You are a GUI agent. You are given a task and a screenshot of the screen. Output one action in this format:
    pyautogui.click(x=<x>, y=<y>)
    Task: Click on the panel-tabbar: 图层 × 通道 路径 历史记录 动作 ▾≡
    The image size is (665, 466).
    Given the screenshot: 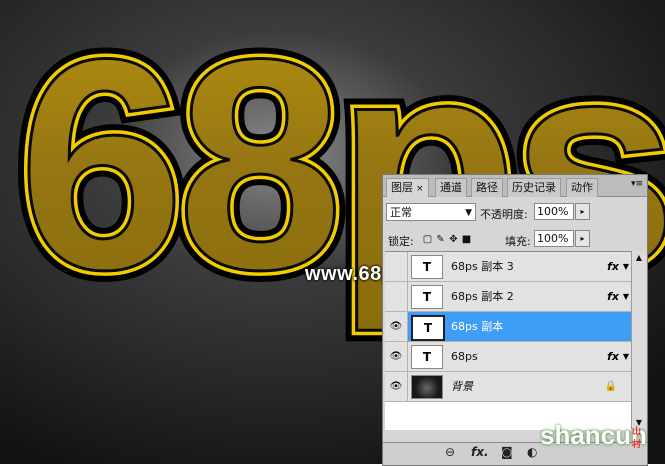 What is the action you would take?
    pyautogui.click(x=515, y=186)
    